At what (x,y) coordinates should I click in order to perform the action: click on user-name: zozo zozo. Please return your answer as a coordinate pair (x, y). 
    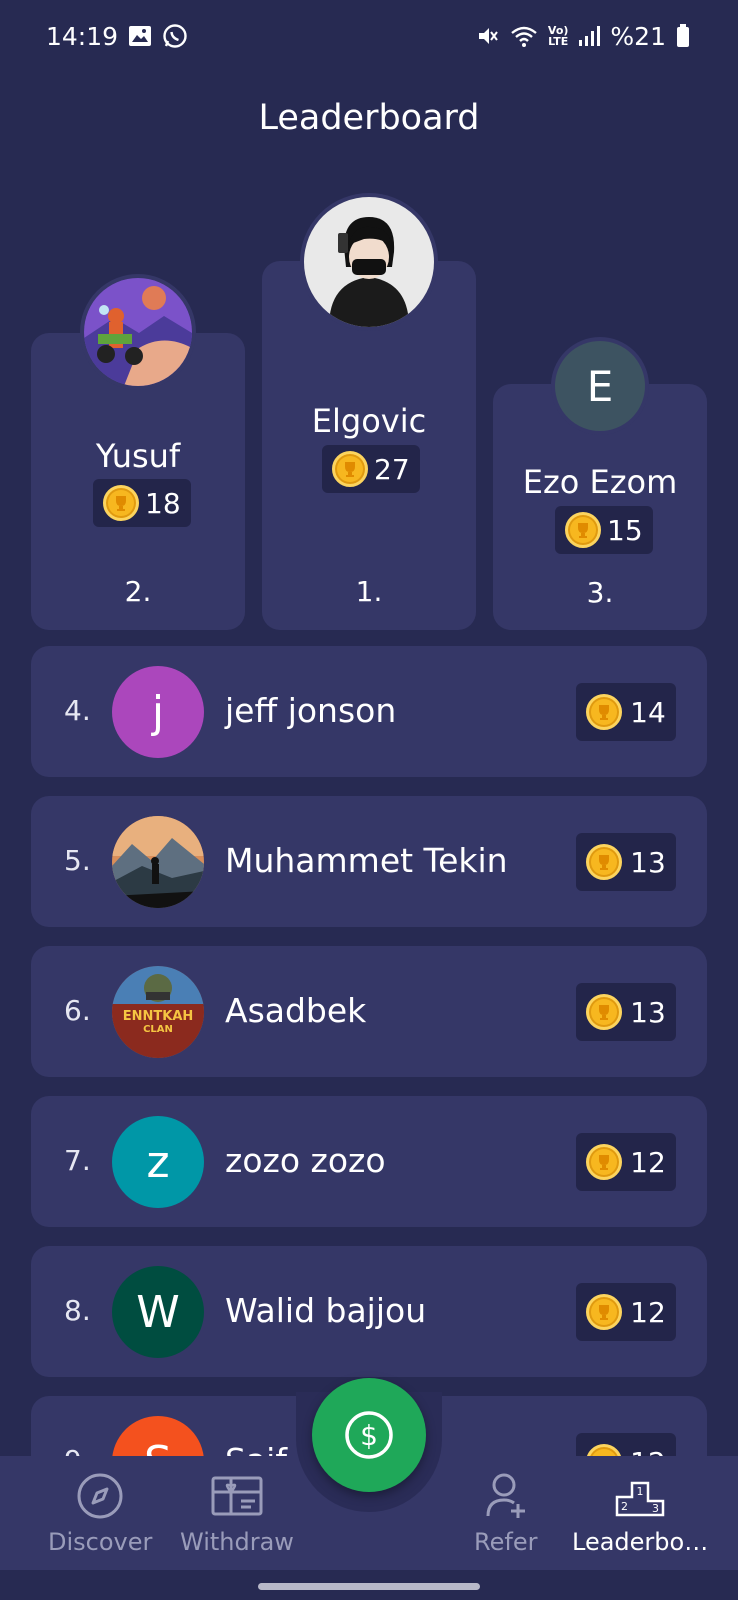
    Looking at the image, I should click on (305, 1160).